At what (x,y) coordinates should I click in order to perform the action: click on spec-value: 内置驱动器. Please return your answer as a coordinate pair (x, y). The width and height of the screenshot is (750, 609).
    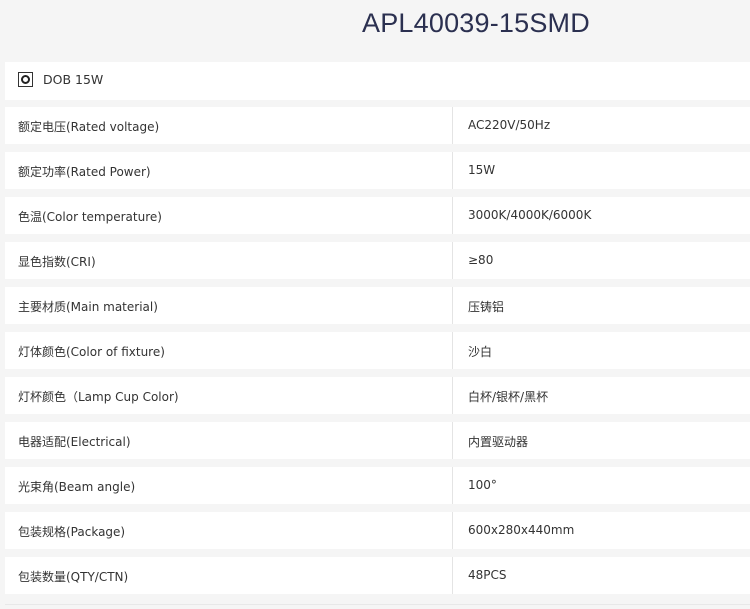
    Looking at the image, I should click on (498, 442).